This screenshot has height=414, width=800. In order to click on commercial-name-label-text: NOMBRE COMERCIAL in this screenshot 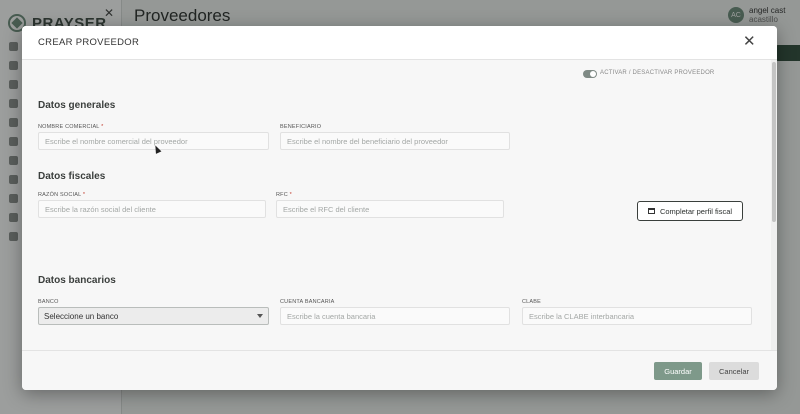, I will do `click(69, 127)`.